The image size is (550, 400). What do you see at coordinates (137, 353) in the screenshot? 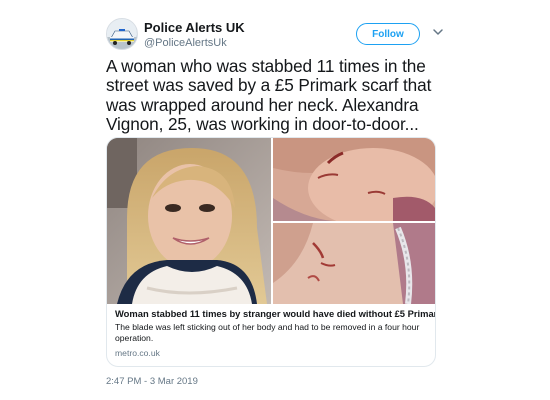
I see `card-domain: metro.co.uk` at bounding box center [137, 353].